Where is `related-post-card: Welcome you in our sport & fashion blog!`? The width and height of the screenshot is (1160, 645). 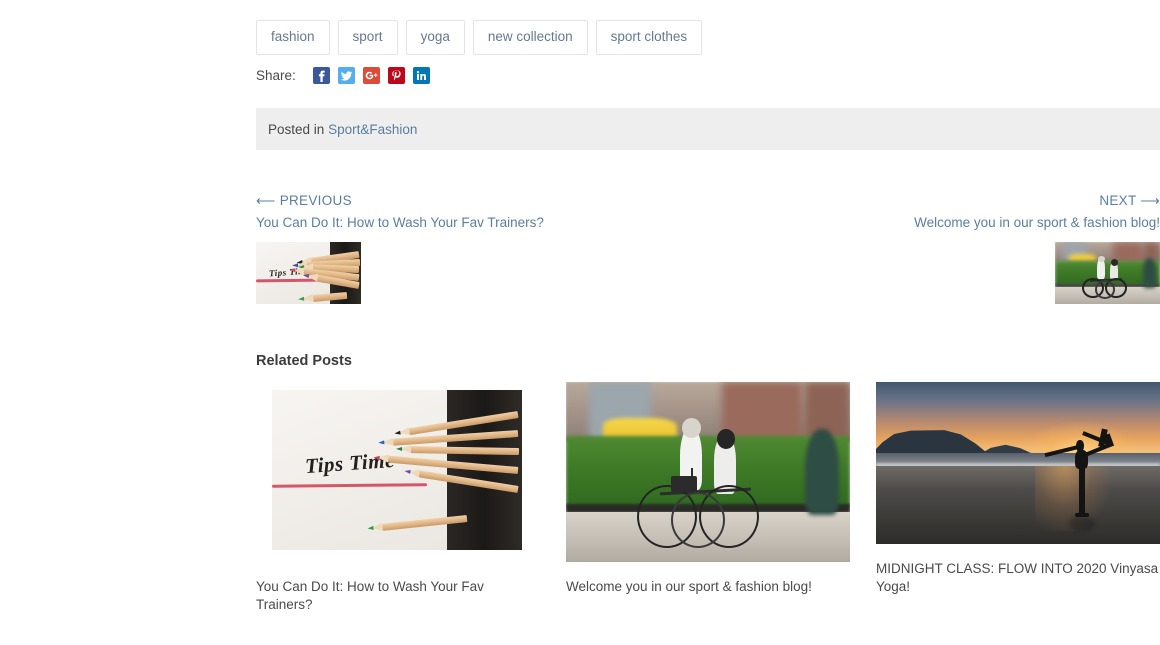
related-post-card: Welcome you in our sport & fashion blog! is located at coordinates (708, 498).